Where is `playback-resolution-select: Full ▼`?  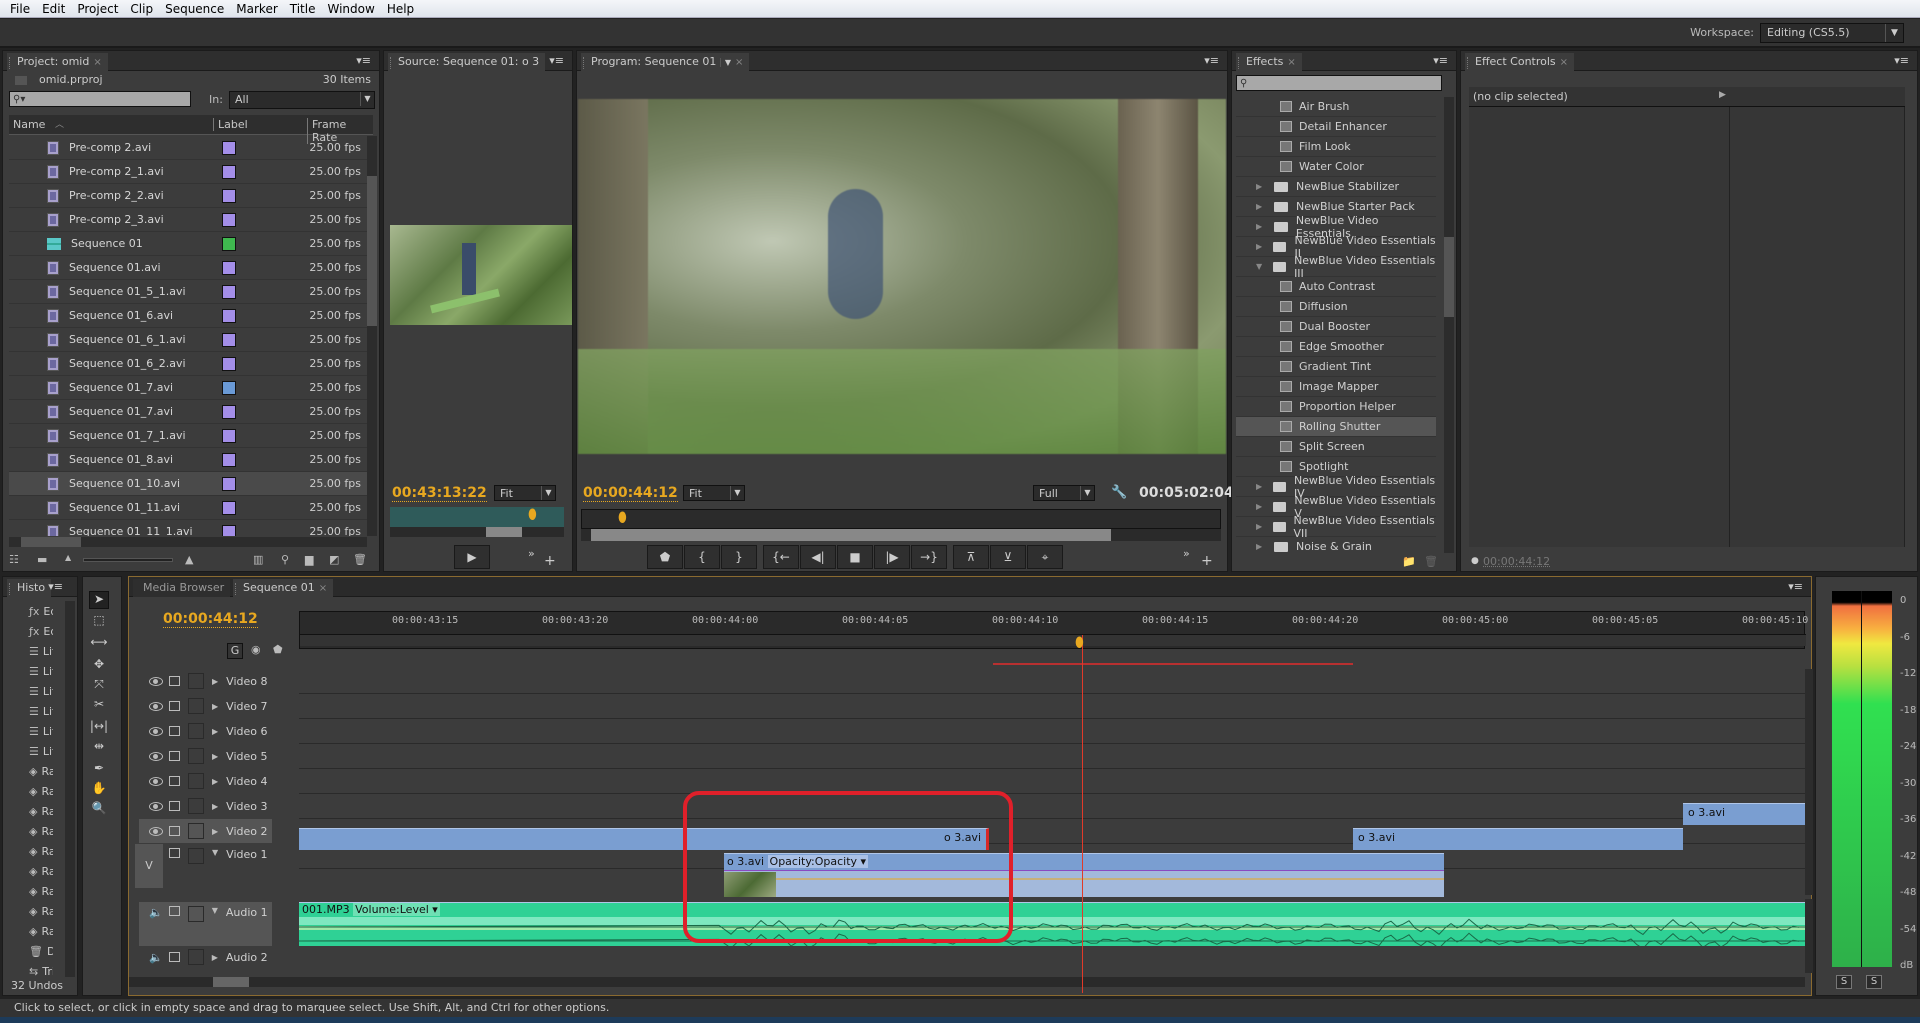
playback-resolution-select: Full ▼ is located at coordinates (1064, 493).